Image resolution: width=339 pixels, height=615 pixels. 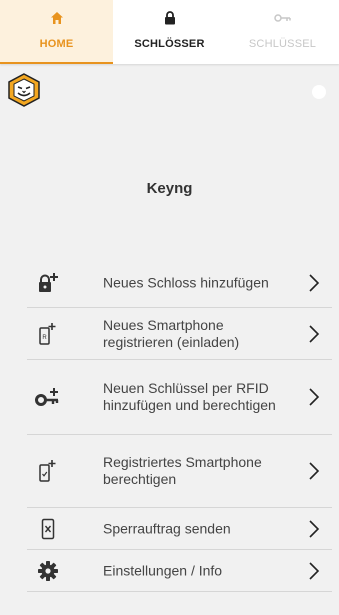 I want to click on status-indicator, so click(x=319, y=92).